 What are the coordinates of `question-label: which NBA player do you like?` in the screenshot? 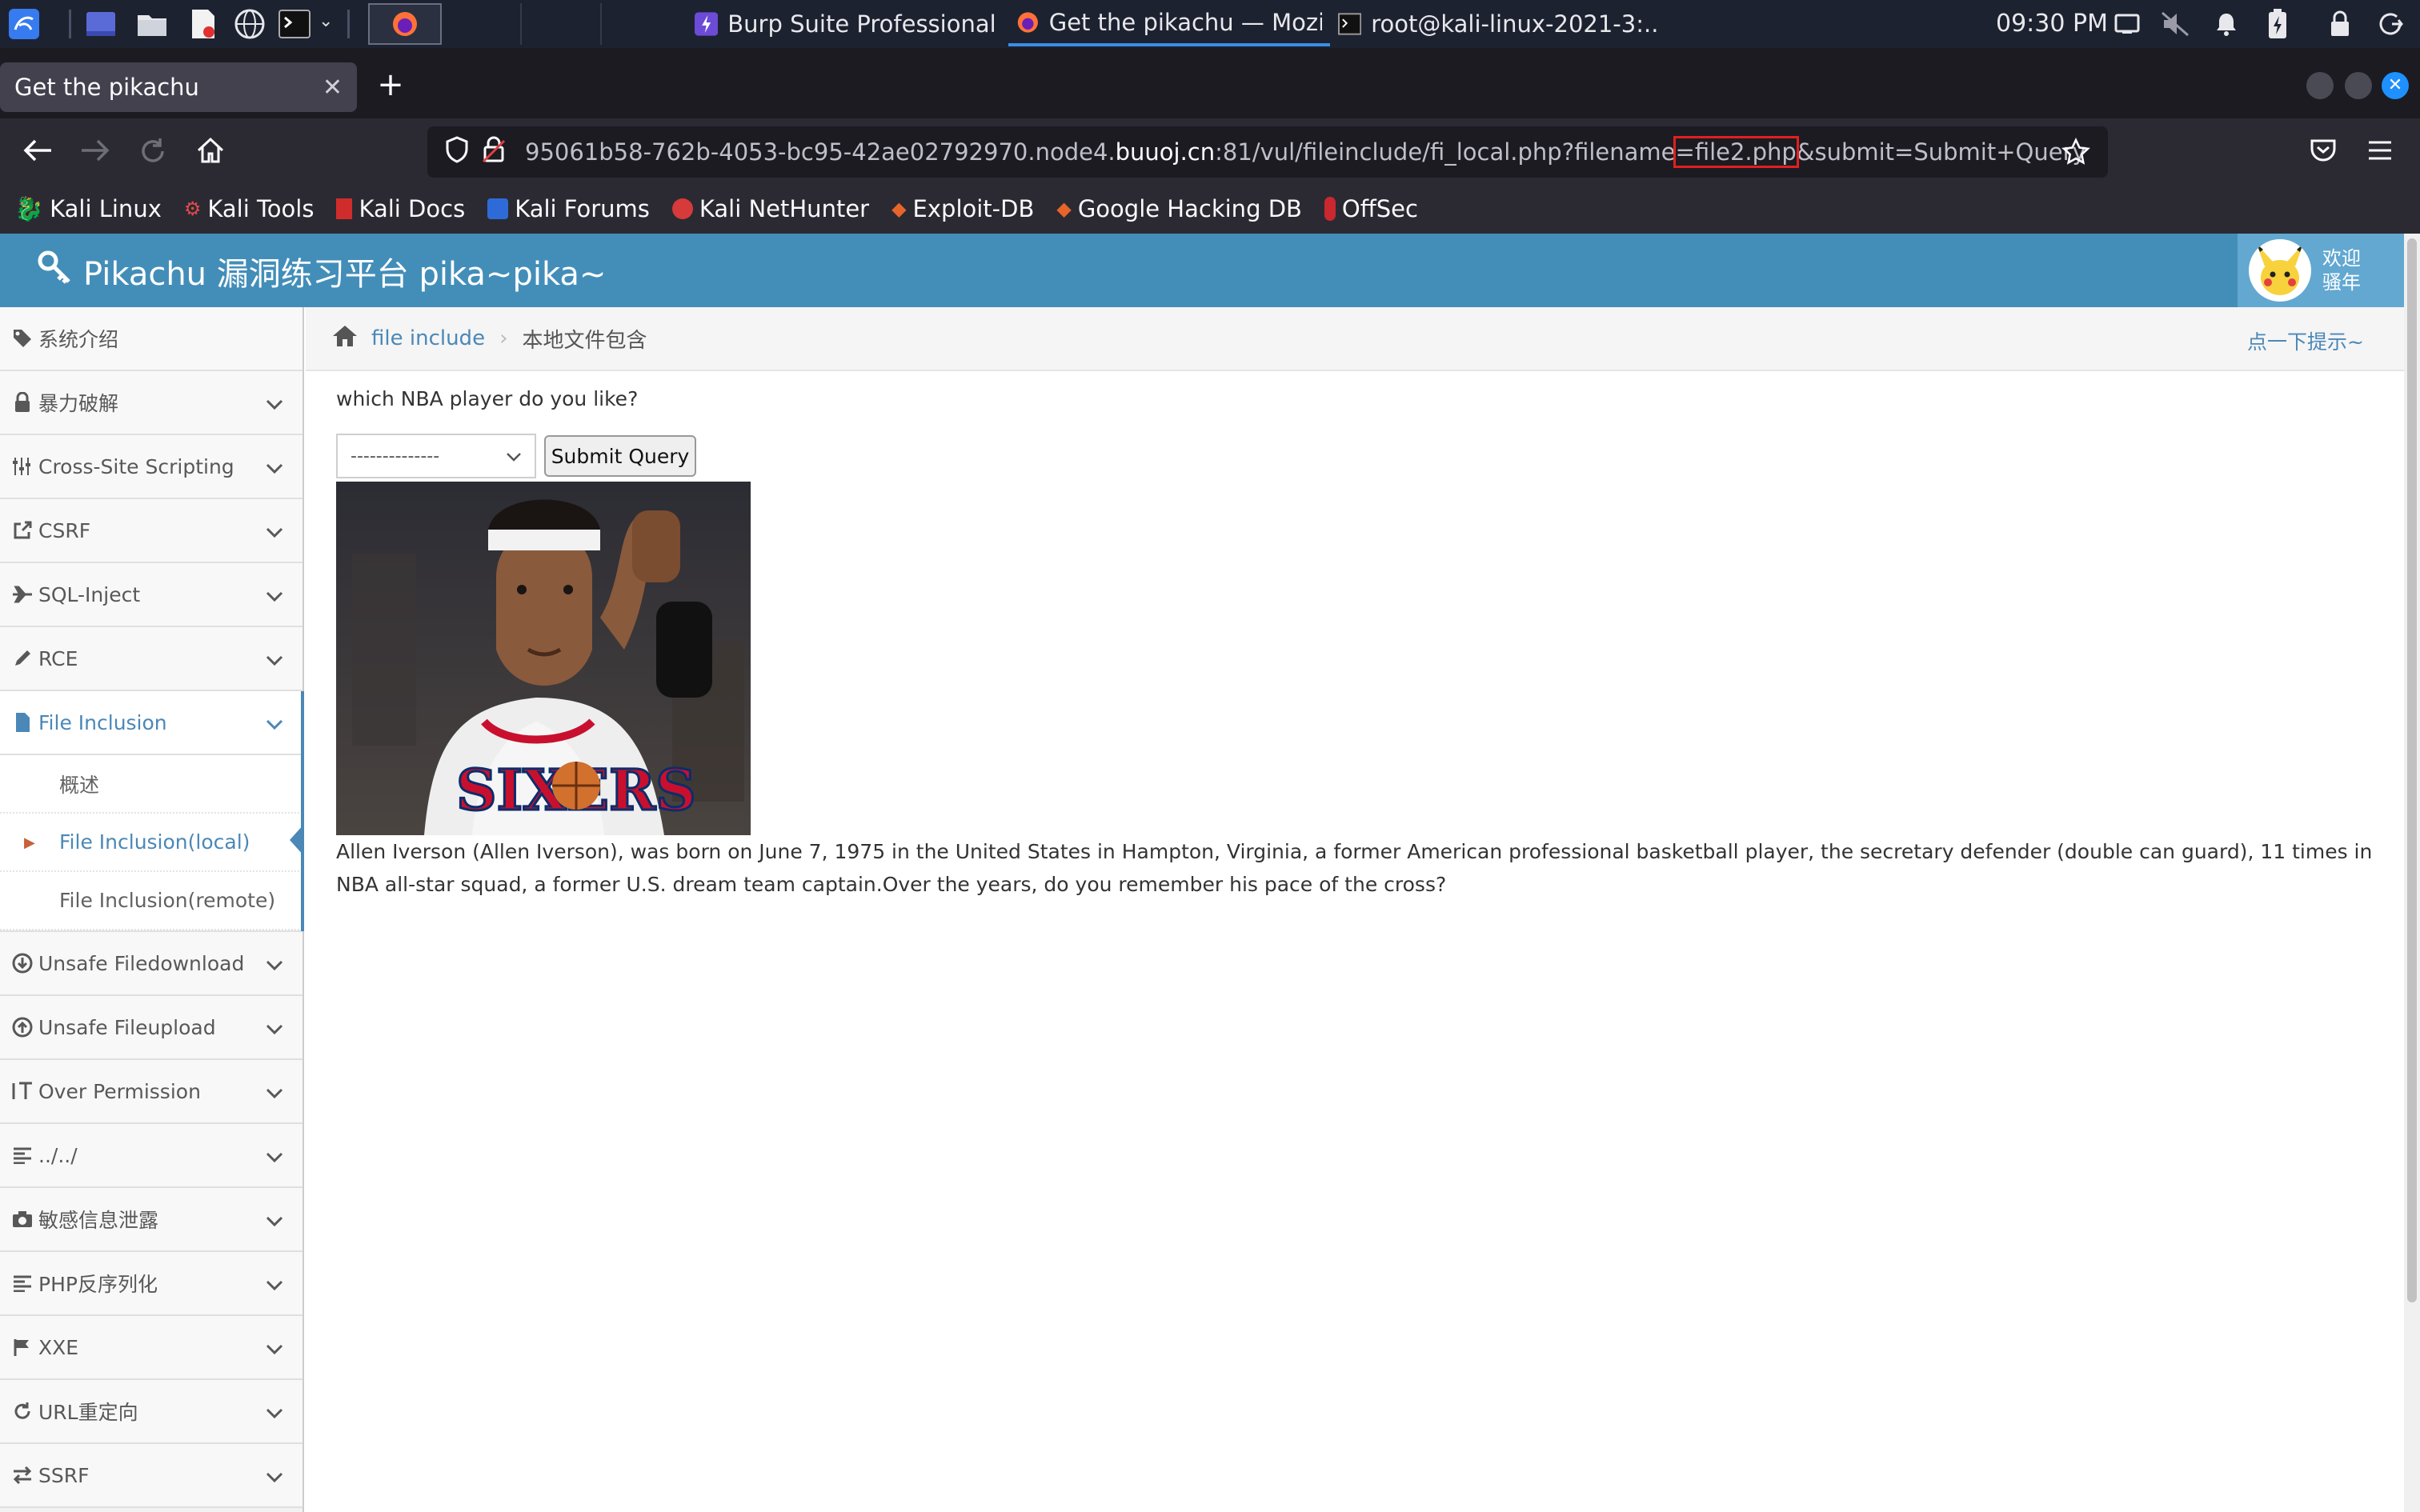 It's located at (487, 398).